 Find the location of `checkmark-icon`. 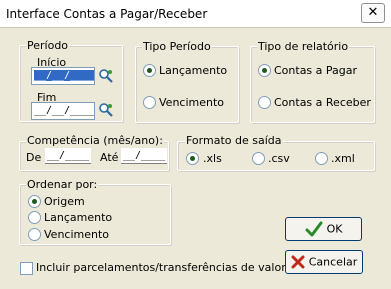

checkmark-icon is located at coordinates (314, 229).